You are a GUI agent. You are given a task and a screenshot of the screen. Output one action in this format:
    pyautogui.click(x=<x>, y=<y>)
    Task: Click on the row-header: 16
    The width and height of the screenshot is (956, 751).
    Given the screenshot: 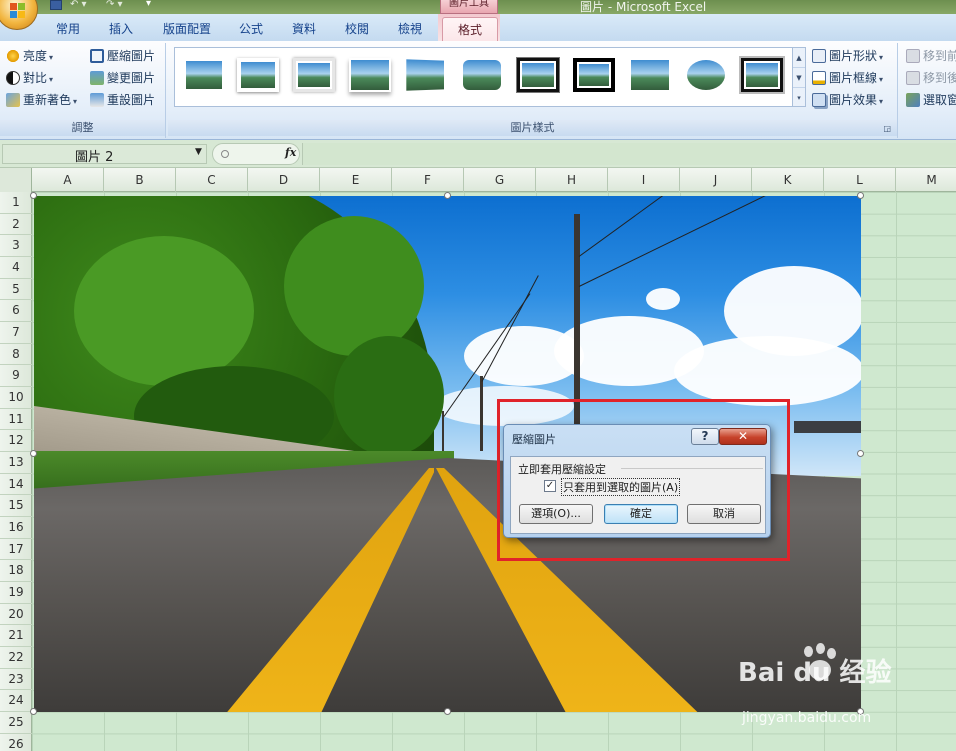 What is the action you would take?
    pyautogui.click(x=16, y=528)
    